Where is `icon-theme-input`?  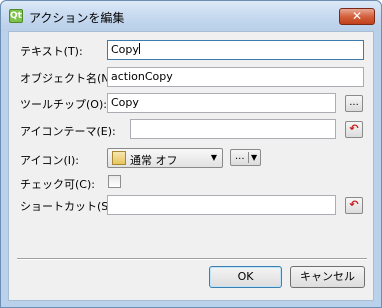
icon-theme-input is located at coordinates (233, 129).